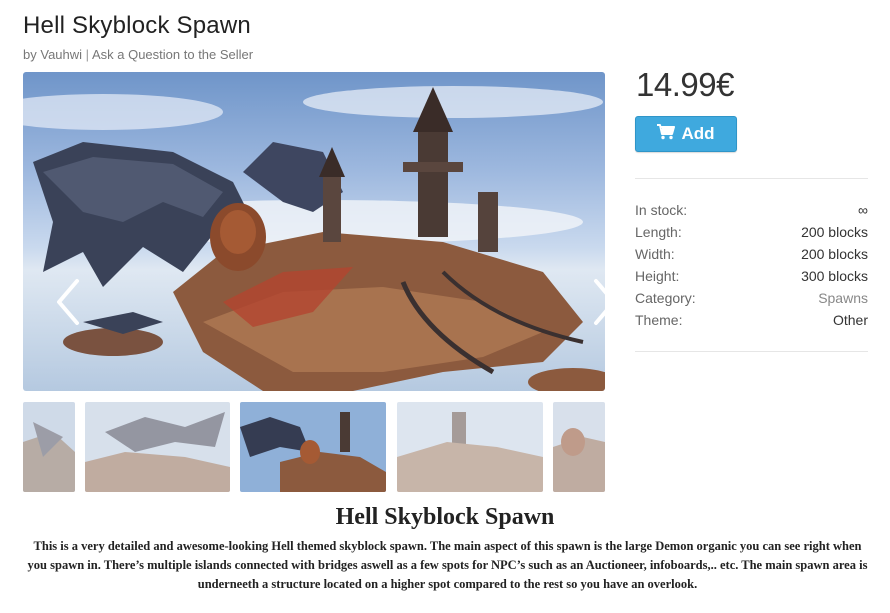 The image size is (890, 613). What do you see at coordinates (657, 276) in the screenshot?
I see `spec-label: Height:` at bounding box center [657, 276].